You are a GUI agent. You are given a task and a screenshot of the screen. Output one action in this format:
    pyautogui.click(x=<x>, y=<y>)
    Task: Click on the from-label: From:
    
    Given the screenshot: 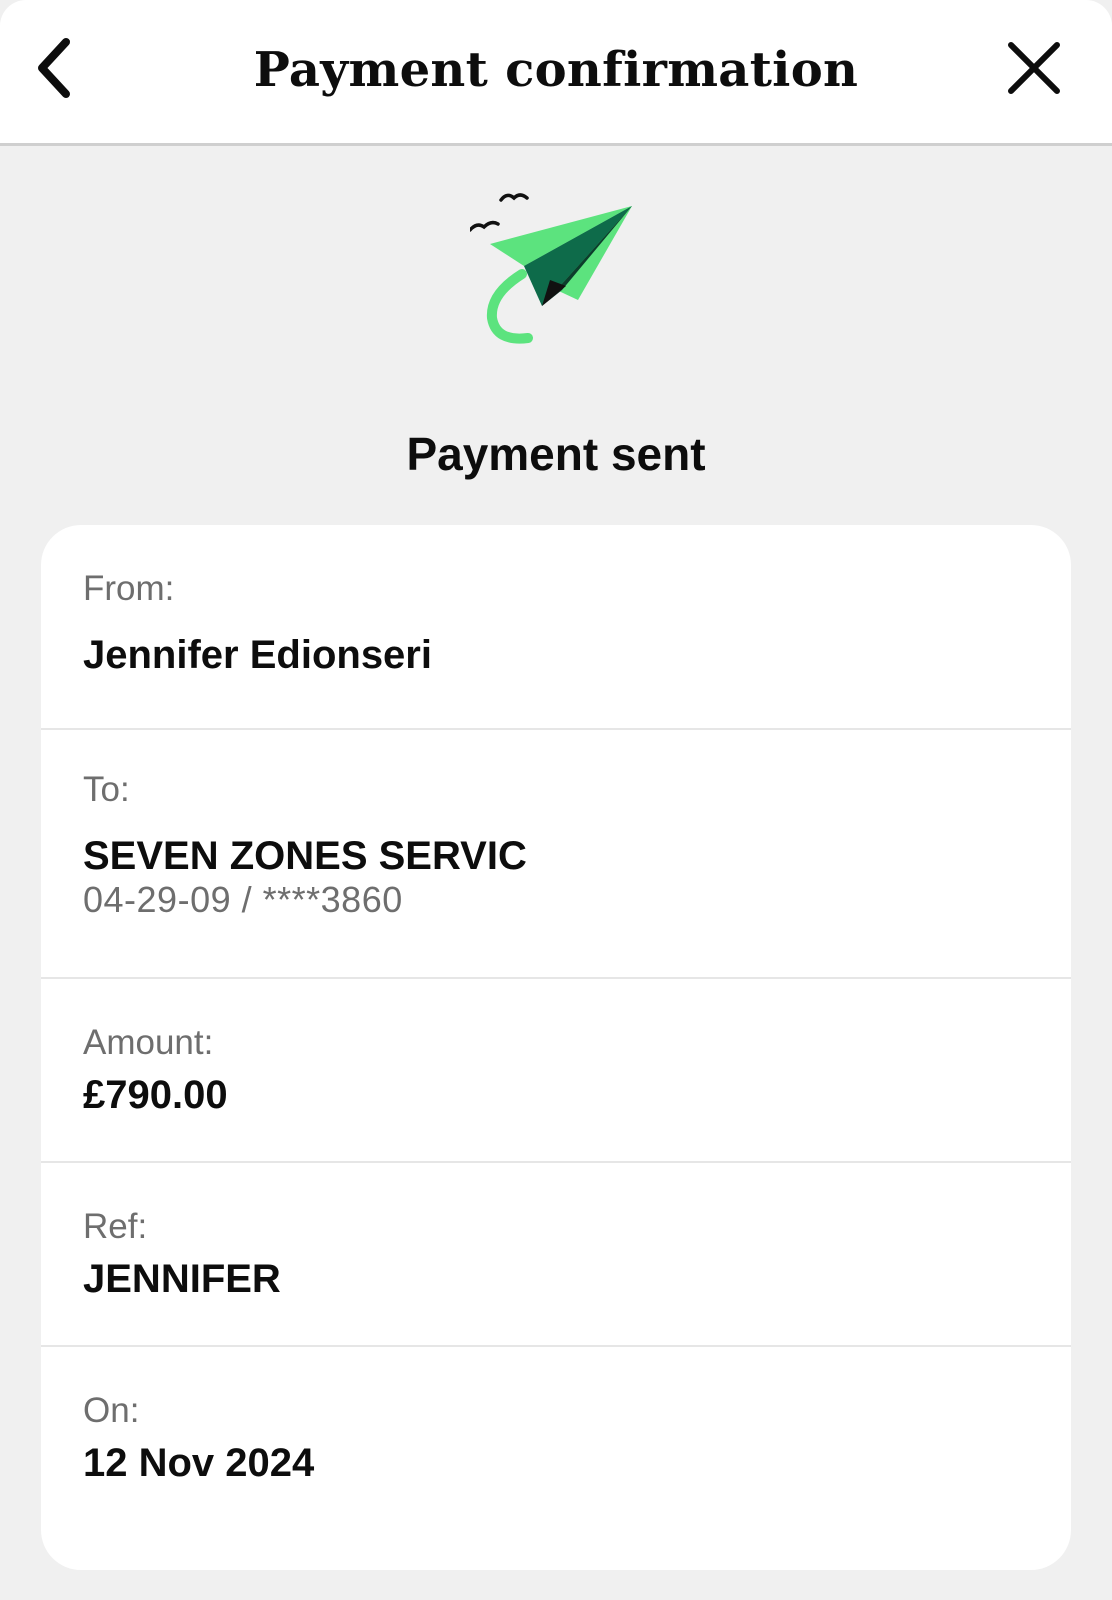 What is the action you would take?
    pyautogui.click(x=129, y=588)
    